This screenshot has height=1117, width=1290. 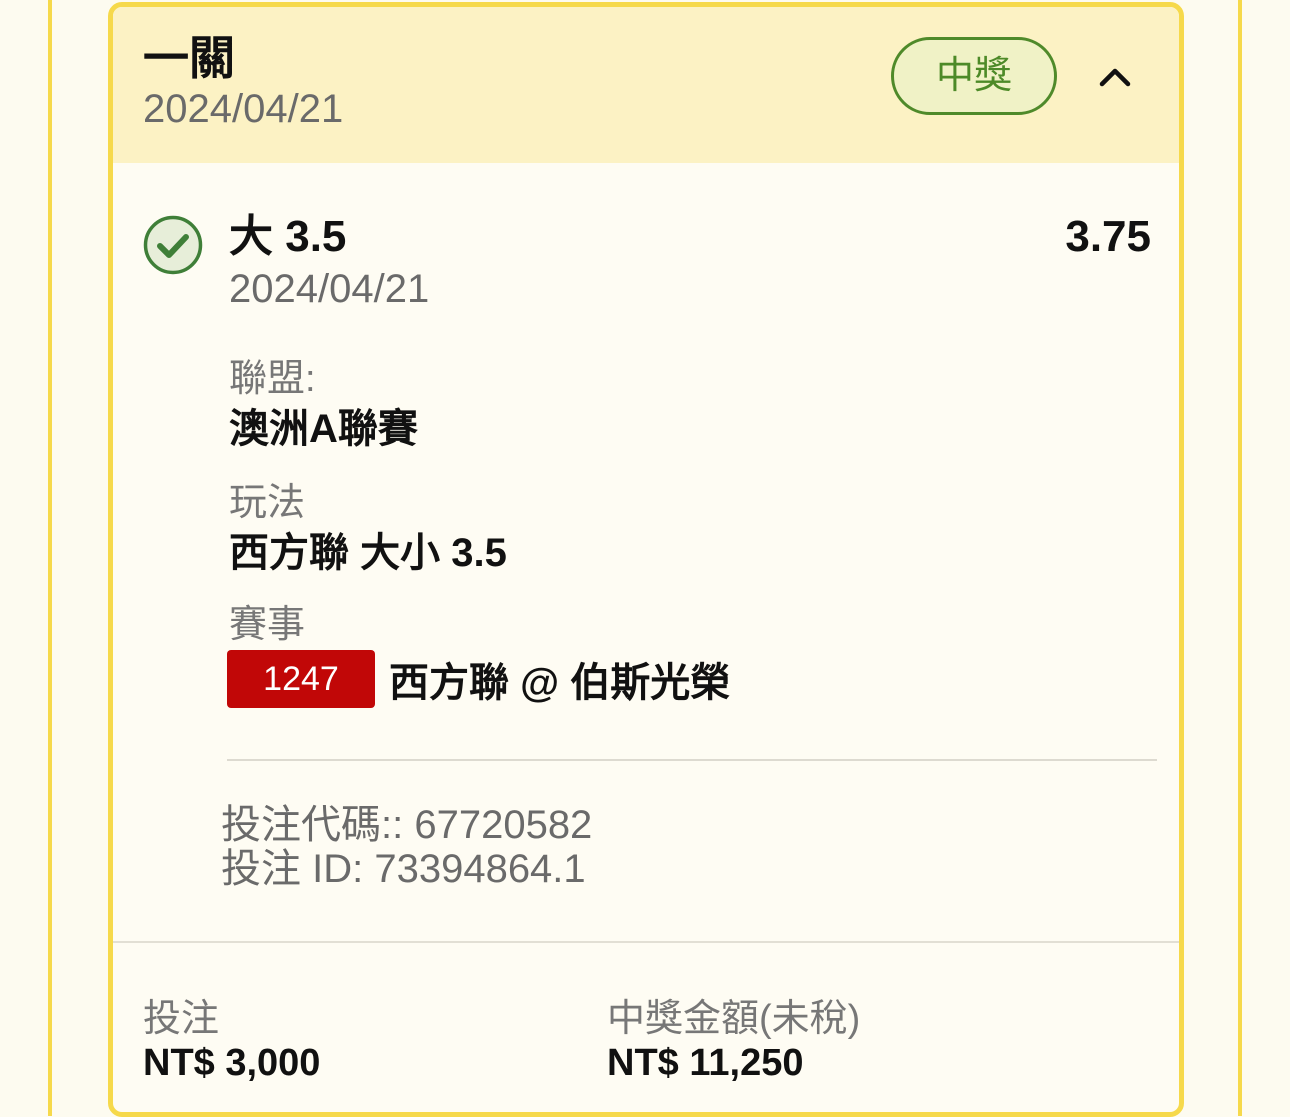 What do you see at coordinates (50, 558) in the screenshot?
I see `page-edge-left` at bounding box center [50, 558].